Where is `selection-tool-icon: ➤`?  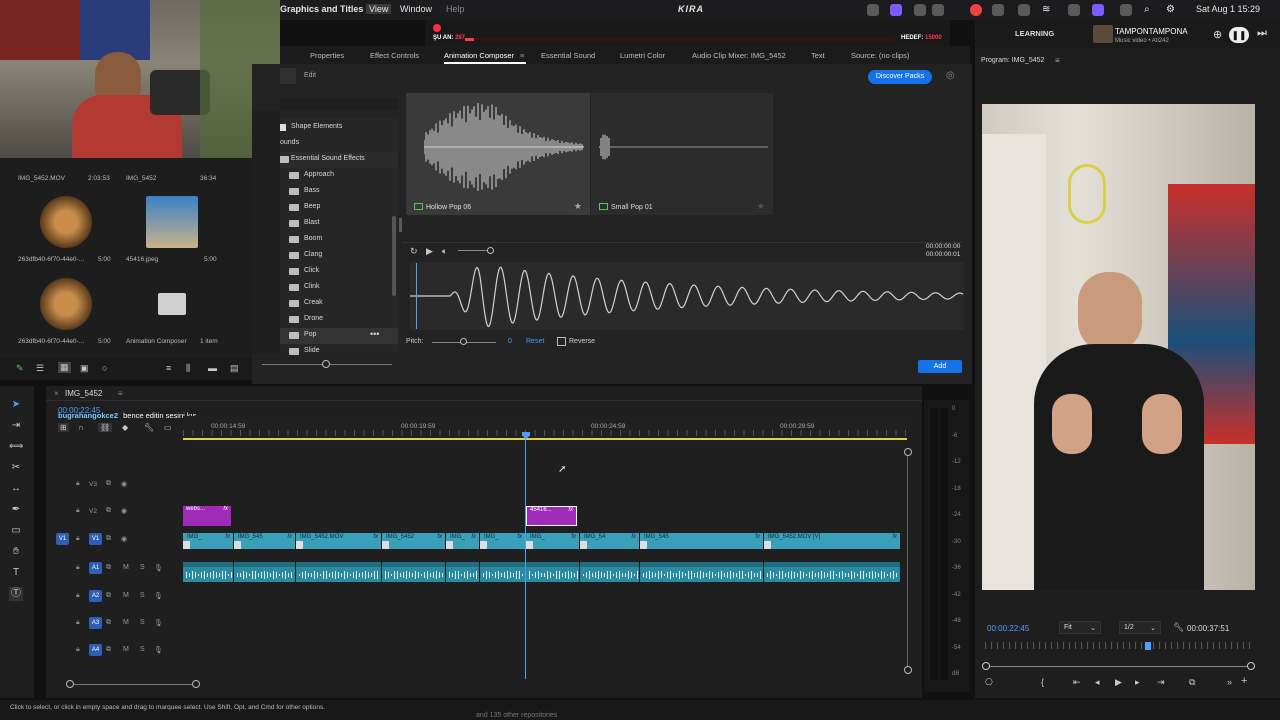 selection-tool-icon: ➤ is located at coordinates (16, 405).